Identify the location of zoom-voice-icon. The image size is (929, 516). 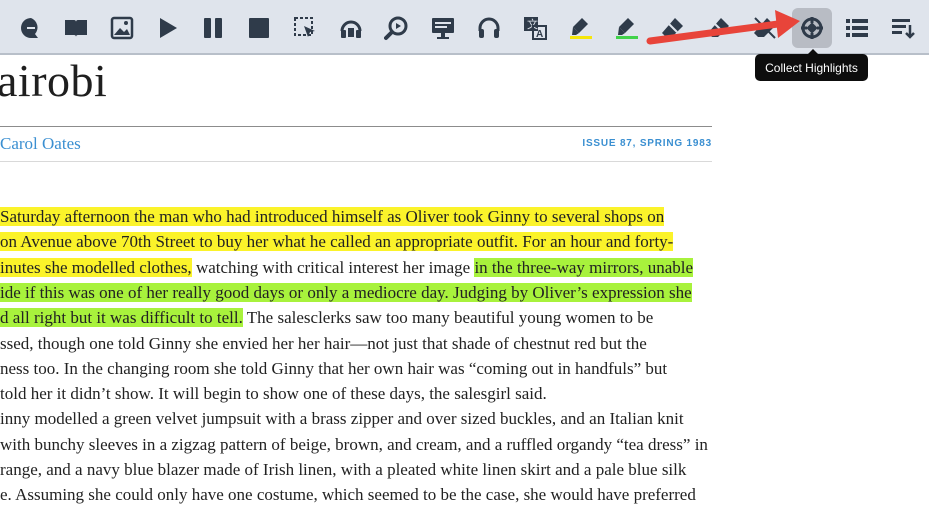
(396, 28).